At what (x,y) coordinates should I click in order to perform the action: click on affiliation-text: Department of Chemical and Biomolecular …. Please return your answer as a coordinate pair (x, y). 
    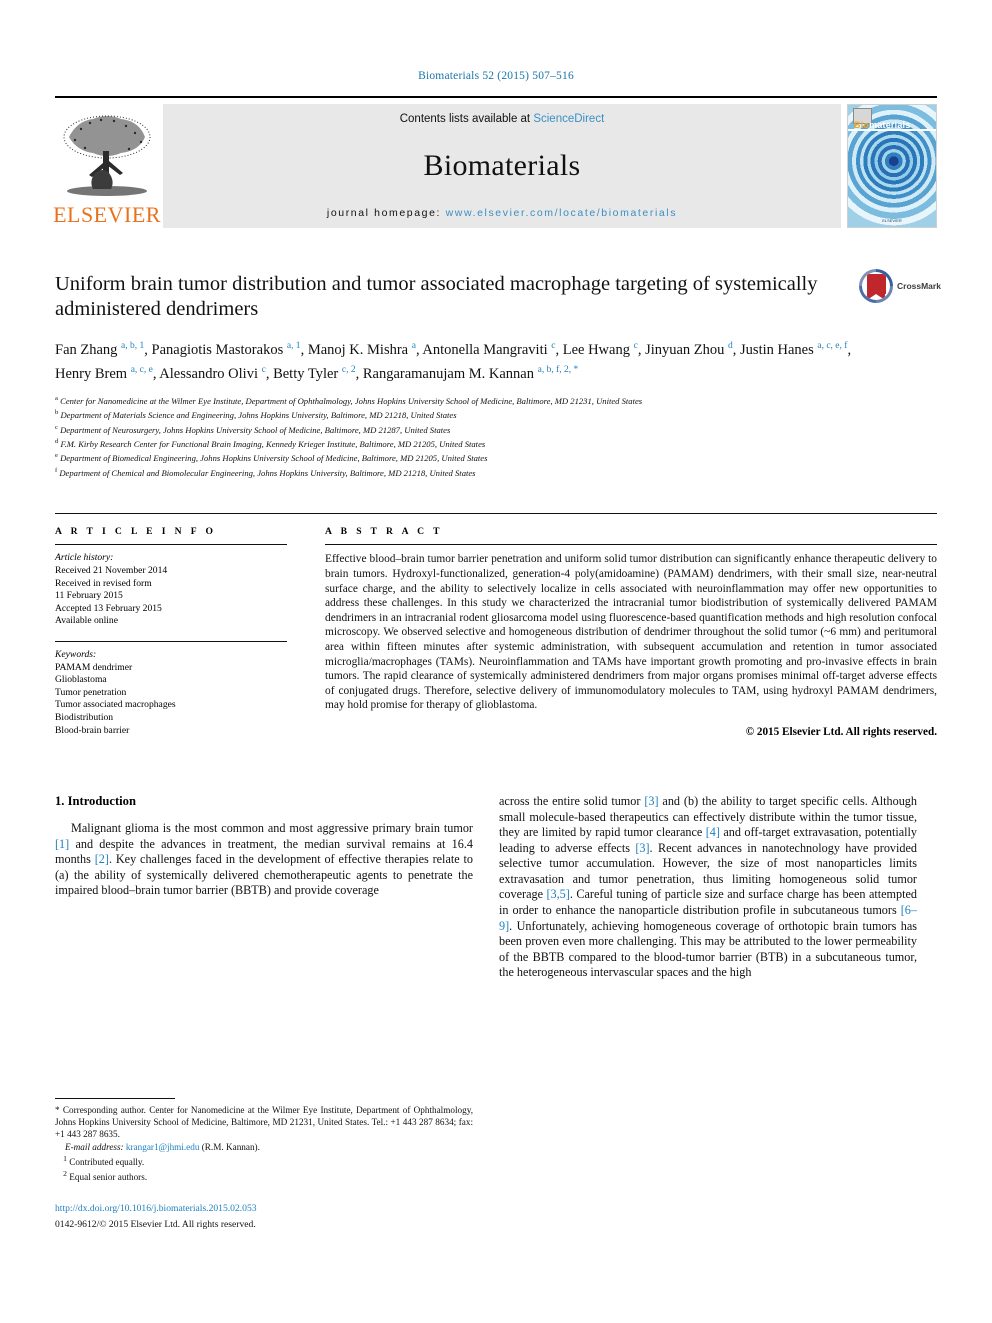
    Looking at the image, I should click on (266, 472).